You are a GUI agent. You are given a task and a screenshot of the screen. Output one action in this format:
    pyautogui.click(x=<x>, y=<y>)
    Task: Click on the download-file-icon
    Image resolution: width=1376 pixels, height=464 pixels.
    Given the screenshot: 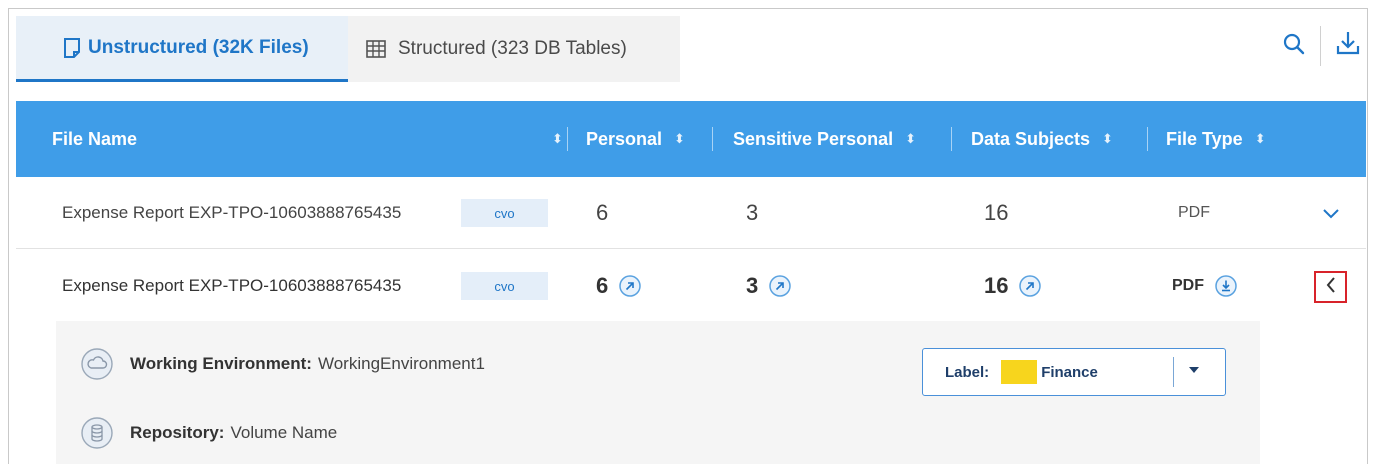 What is the action you would take?
    pyautogui.click(x=1226, y=286)
    